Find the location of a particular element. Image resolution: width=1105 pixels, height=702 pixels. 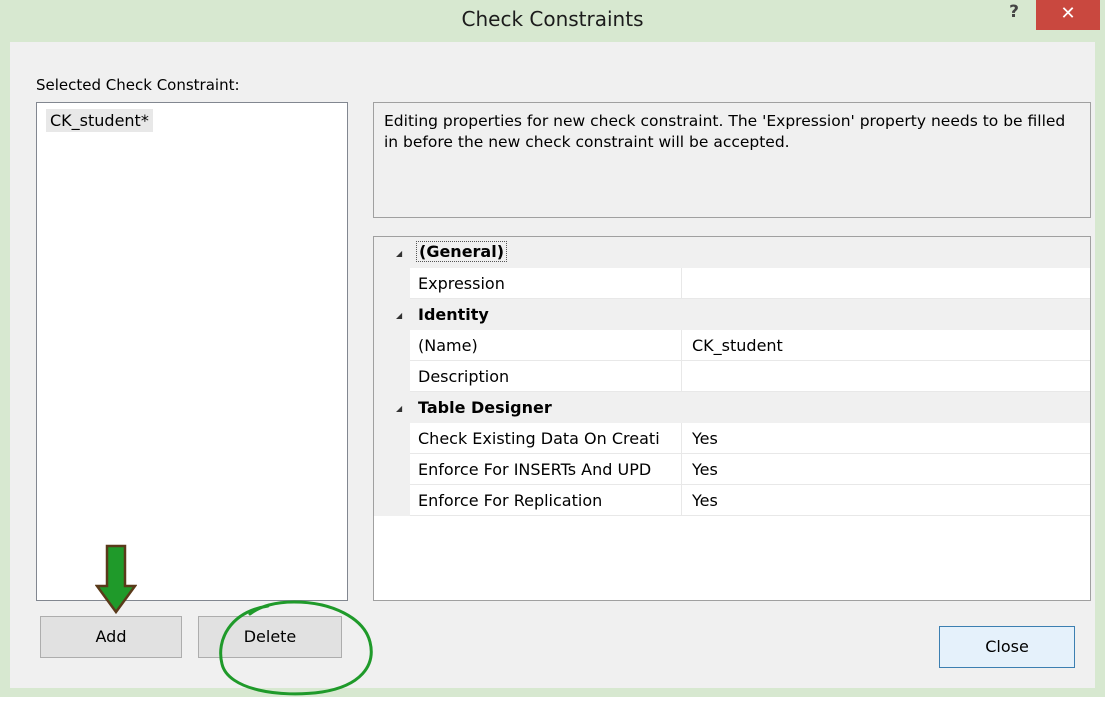

property-row-description: Description is located at coordinates (732, 376).